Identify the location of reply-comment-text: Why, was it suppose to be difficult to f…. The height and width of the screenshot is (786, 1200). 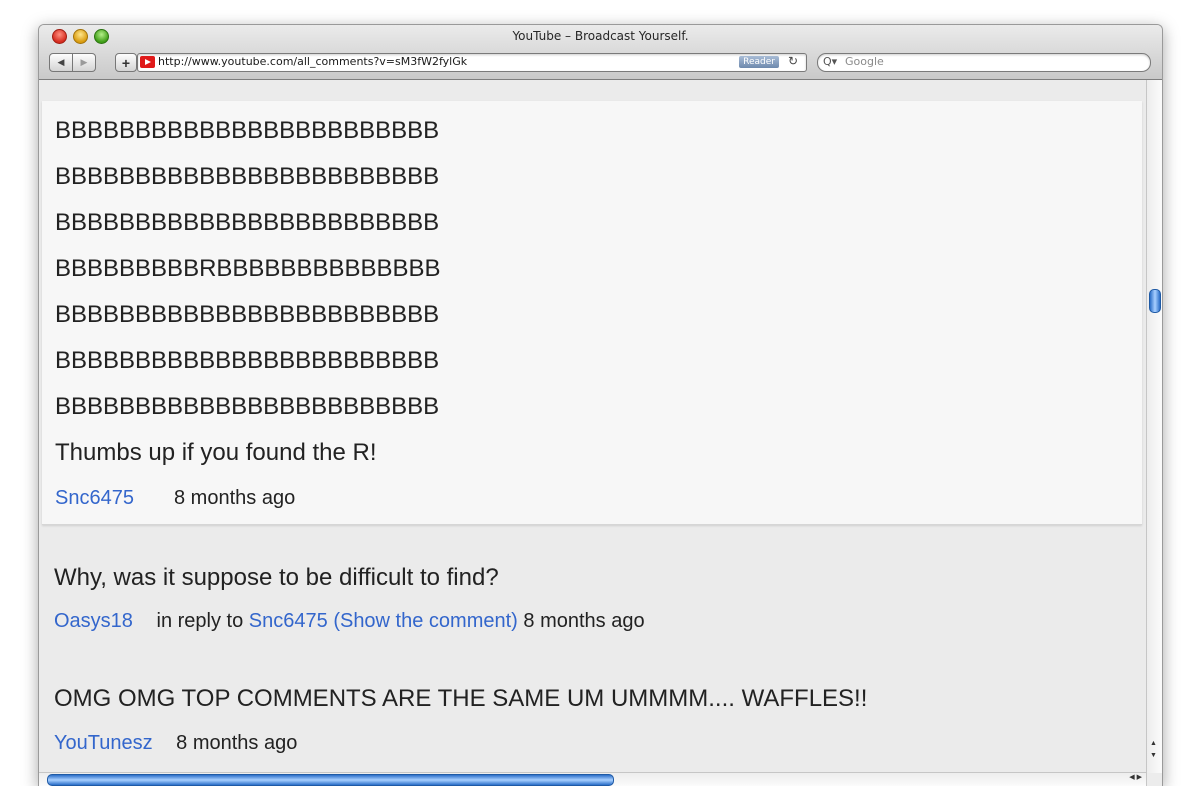
(276, 577).